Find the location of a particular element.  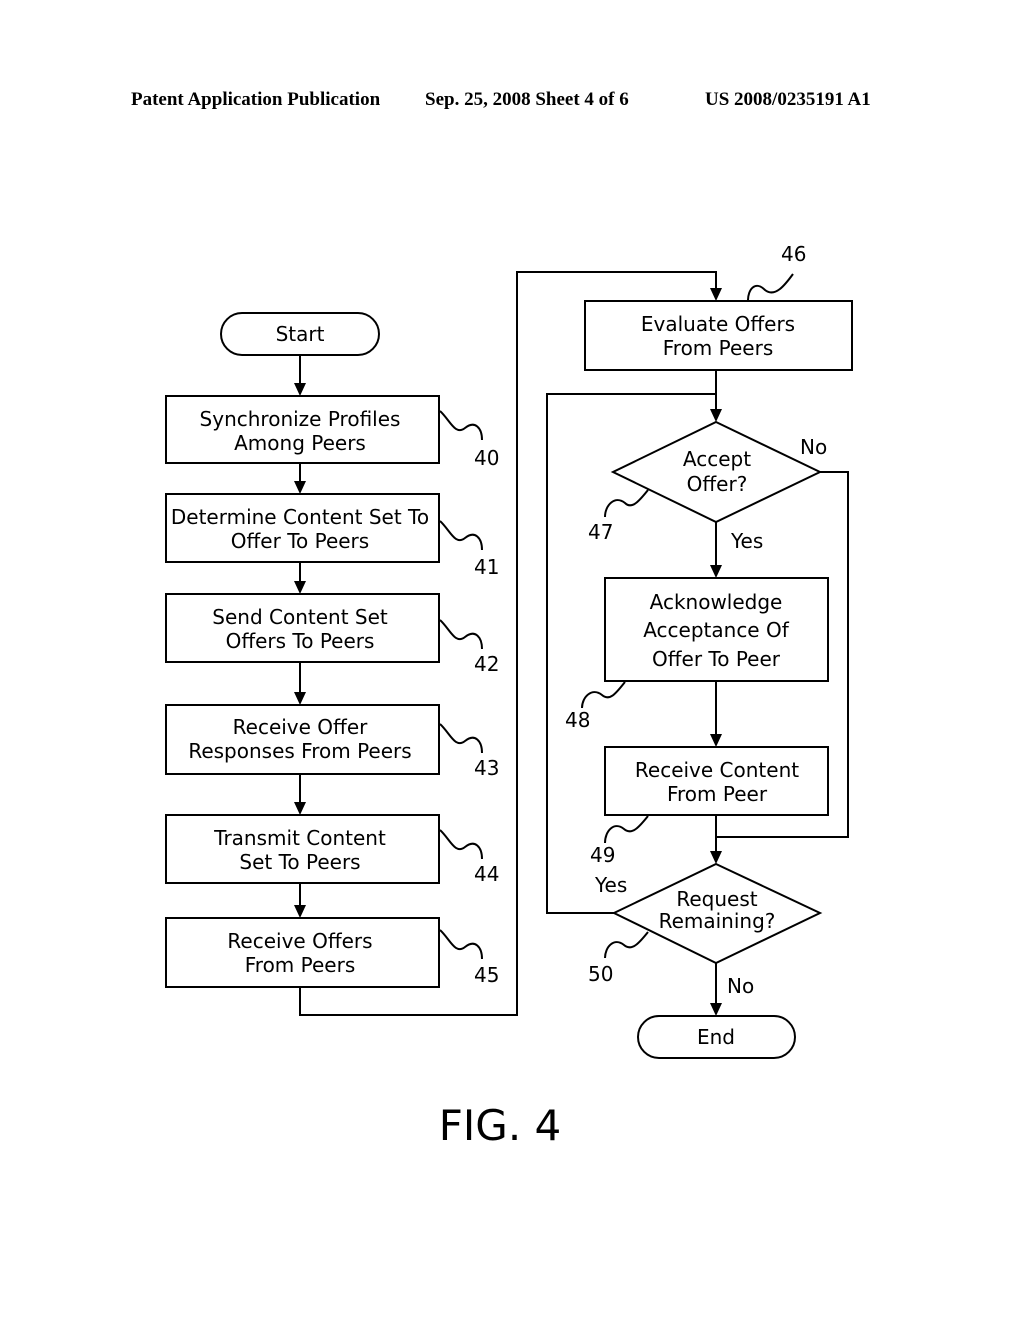

figure-label: FIG. 4 is located at coordinates (500, 1125).